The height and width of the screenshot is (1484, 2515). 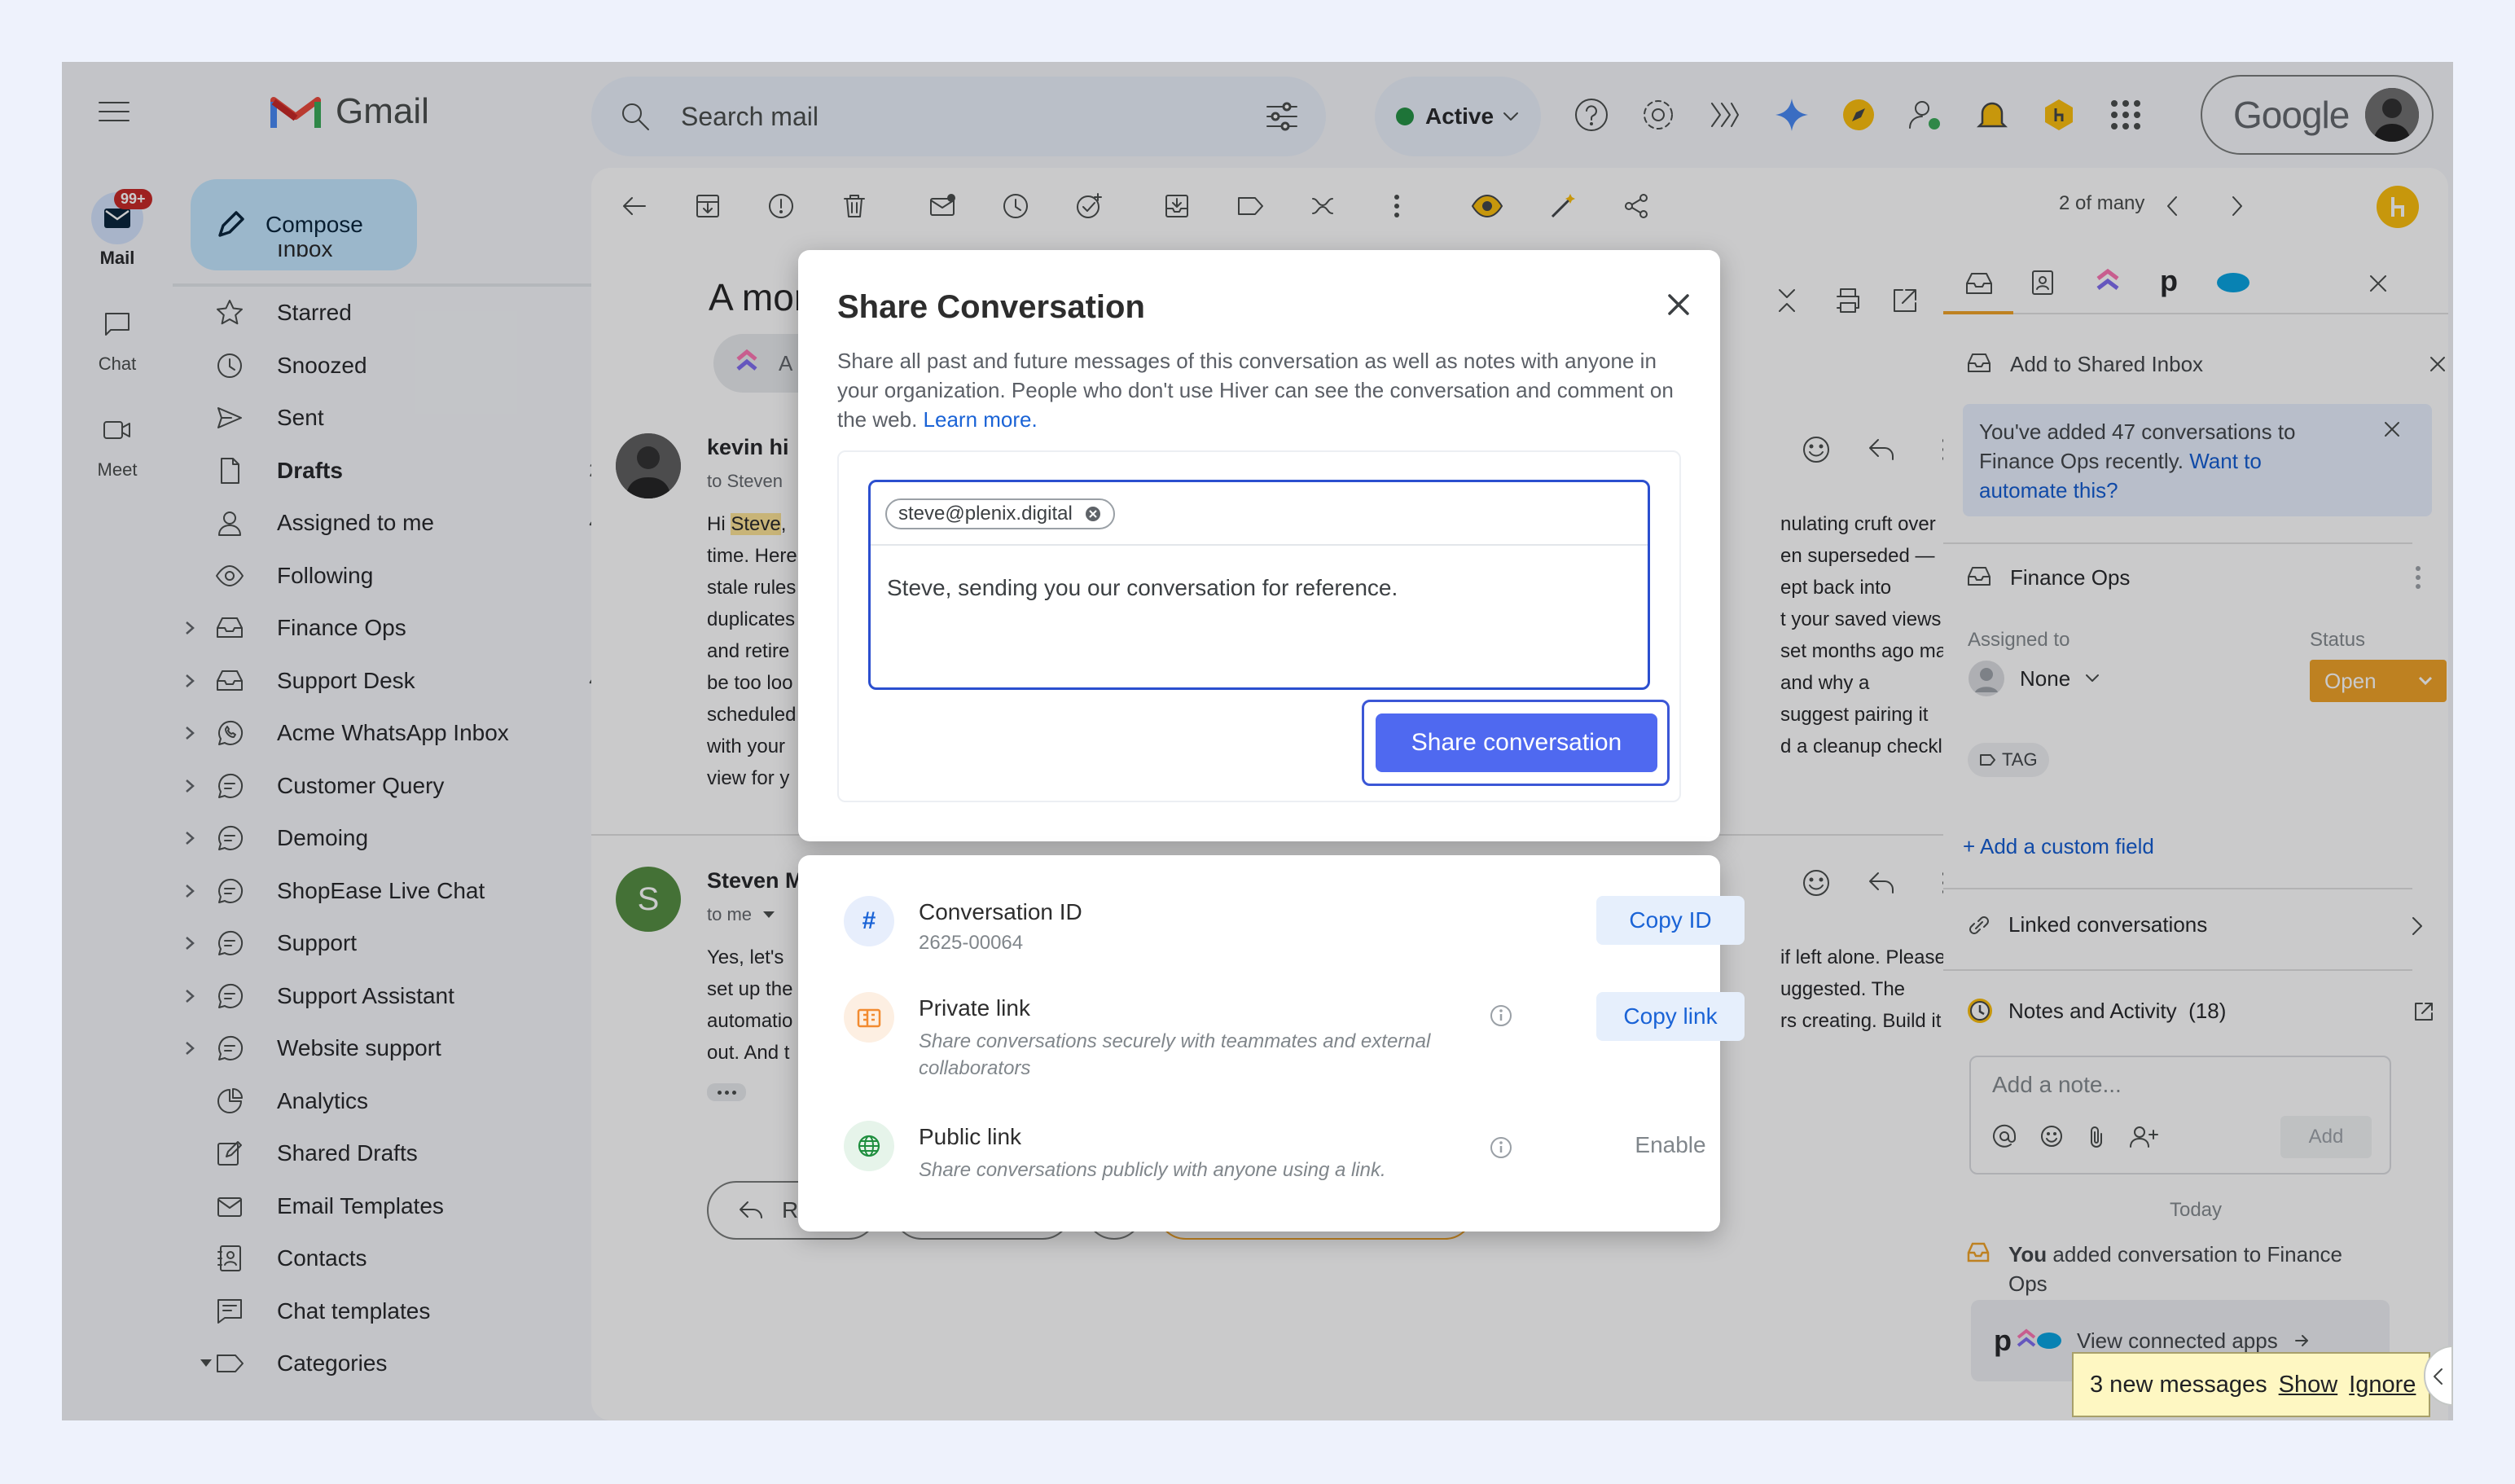 I want to click on copy-link-button: Copy link, so click(x=1671, y=1016).